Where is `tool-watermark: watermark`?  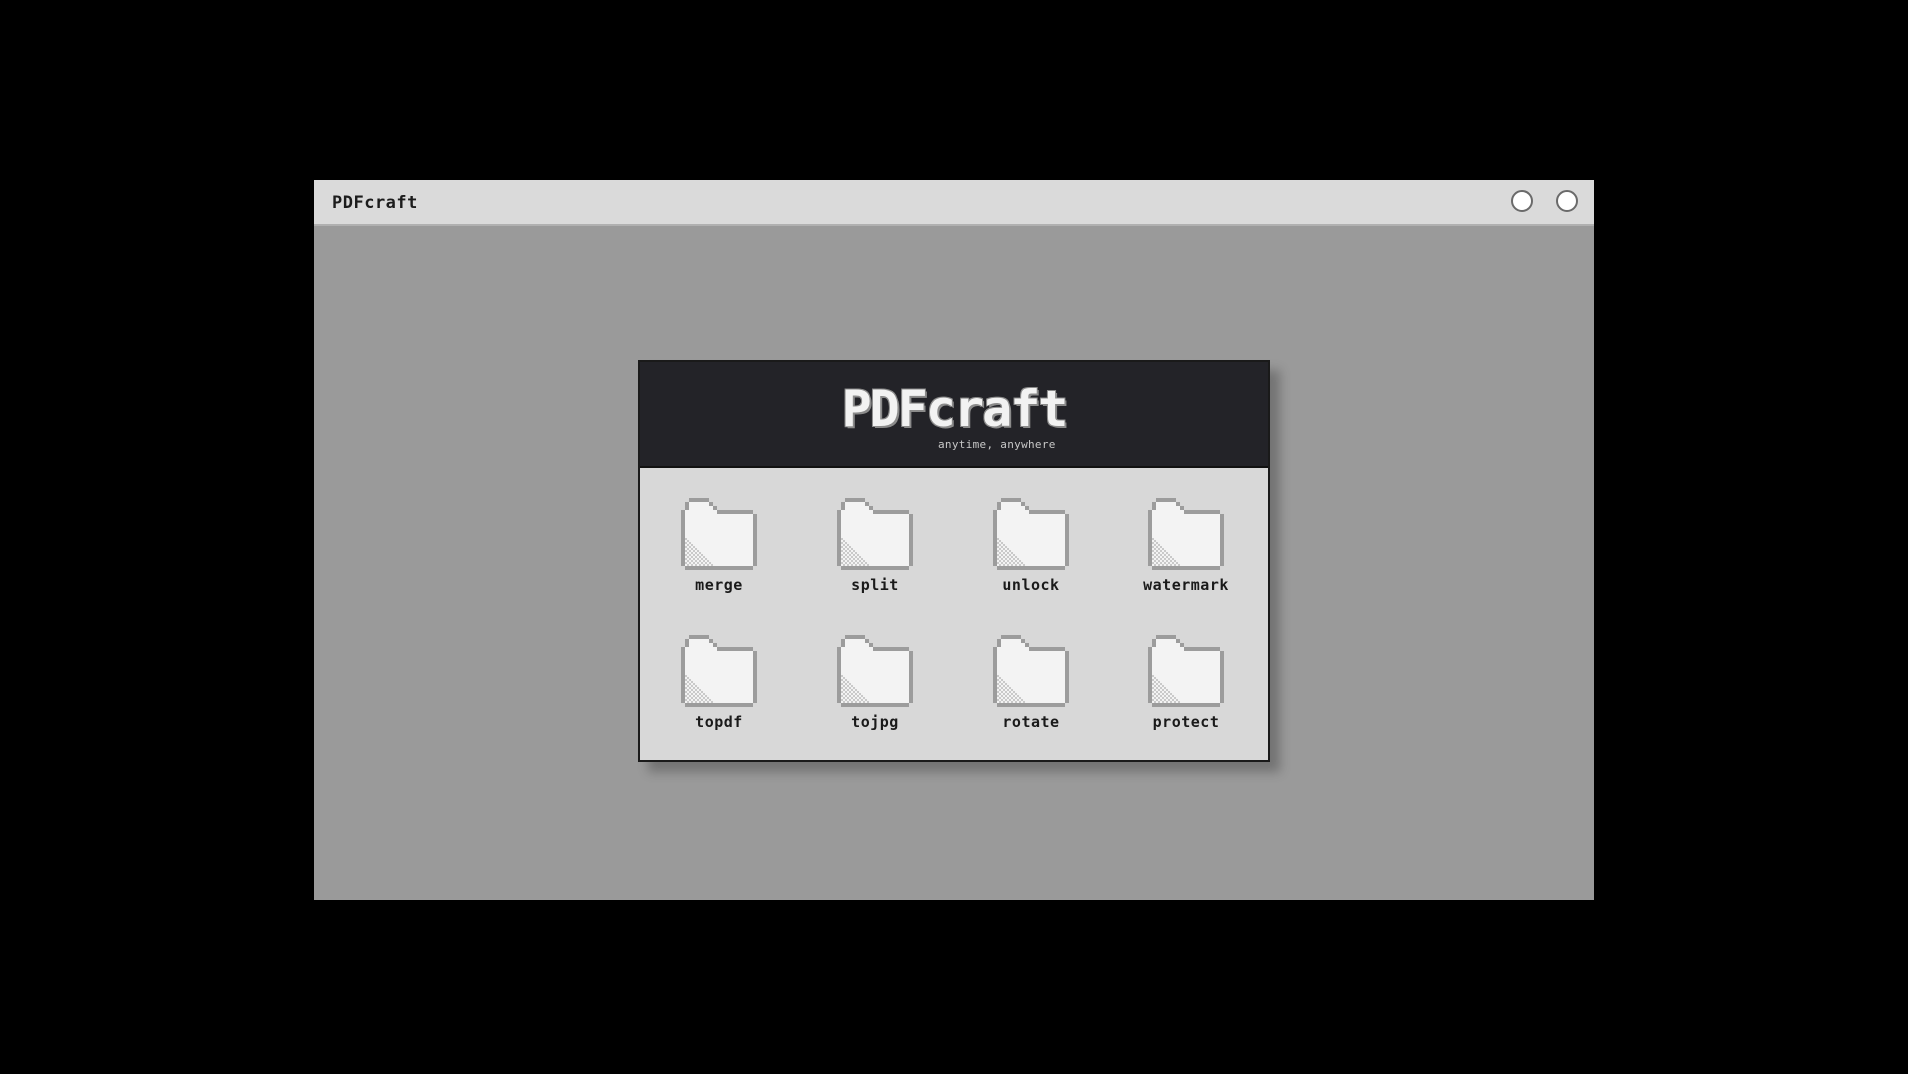
tool-watermark: watermark is located at coordinates (1178, 551).